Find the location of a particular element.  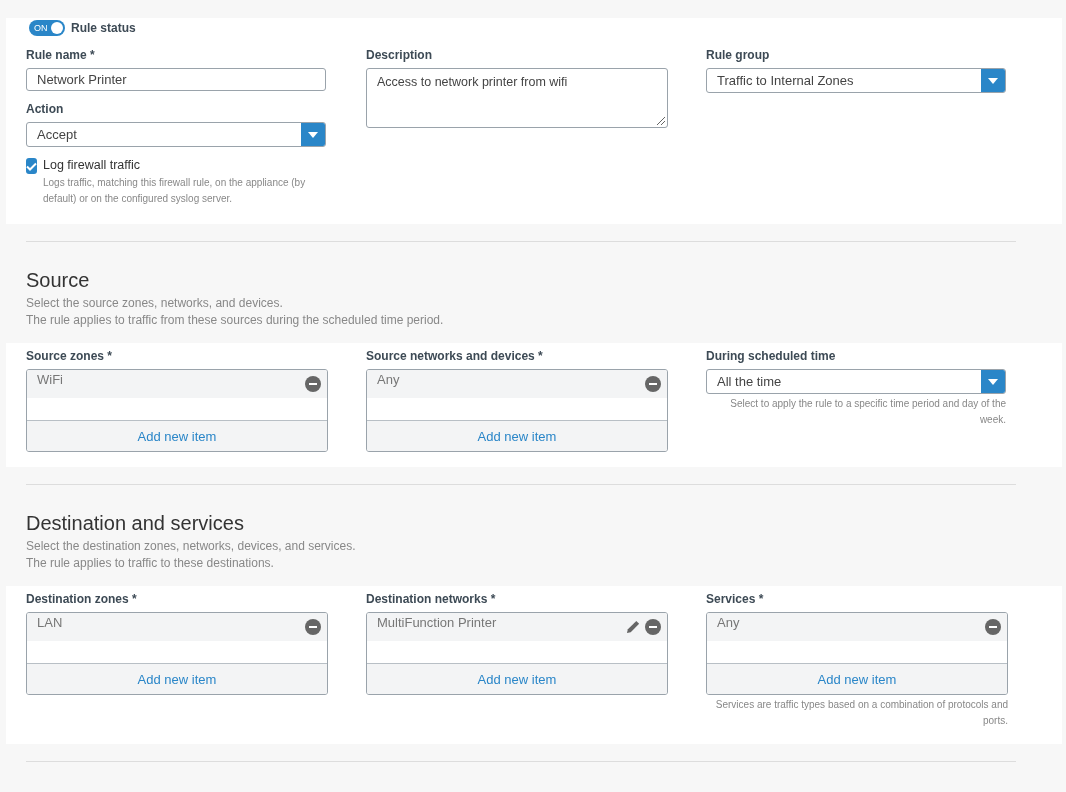

dropdown-field: All the time is located at coordinates (856, 381).